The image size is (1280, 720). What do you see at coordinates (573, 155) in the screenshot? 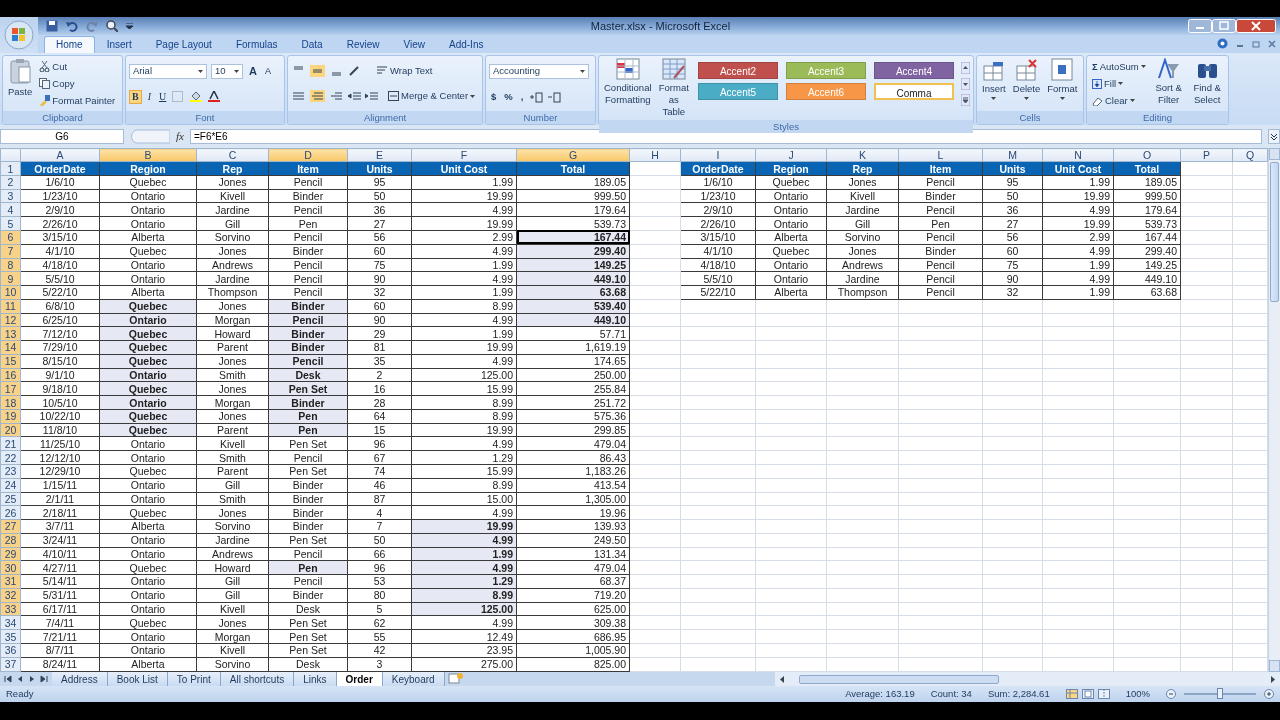
I see `column-header: G` at bounding box center [573, 155].